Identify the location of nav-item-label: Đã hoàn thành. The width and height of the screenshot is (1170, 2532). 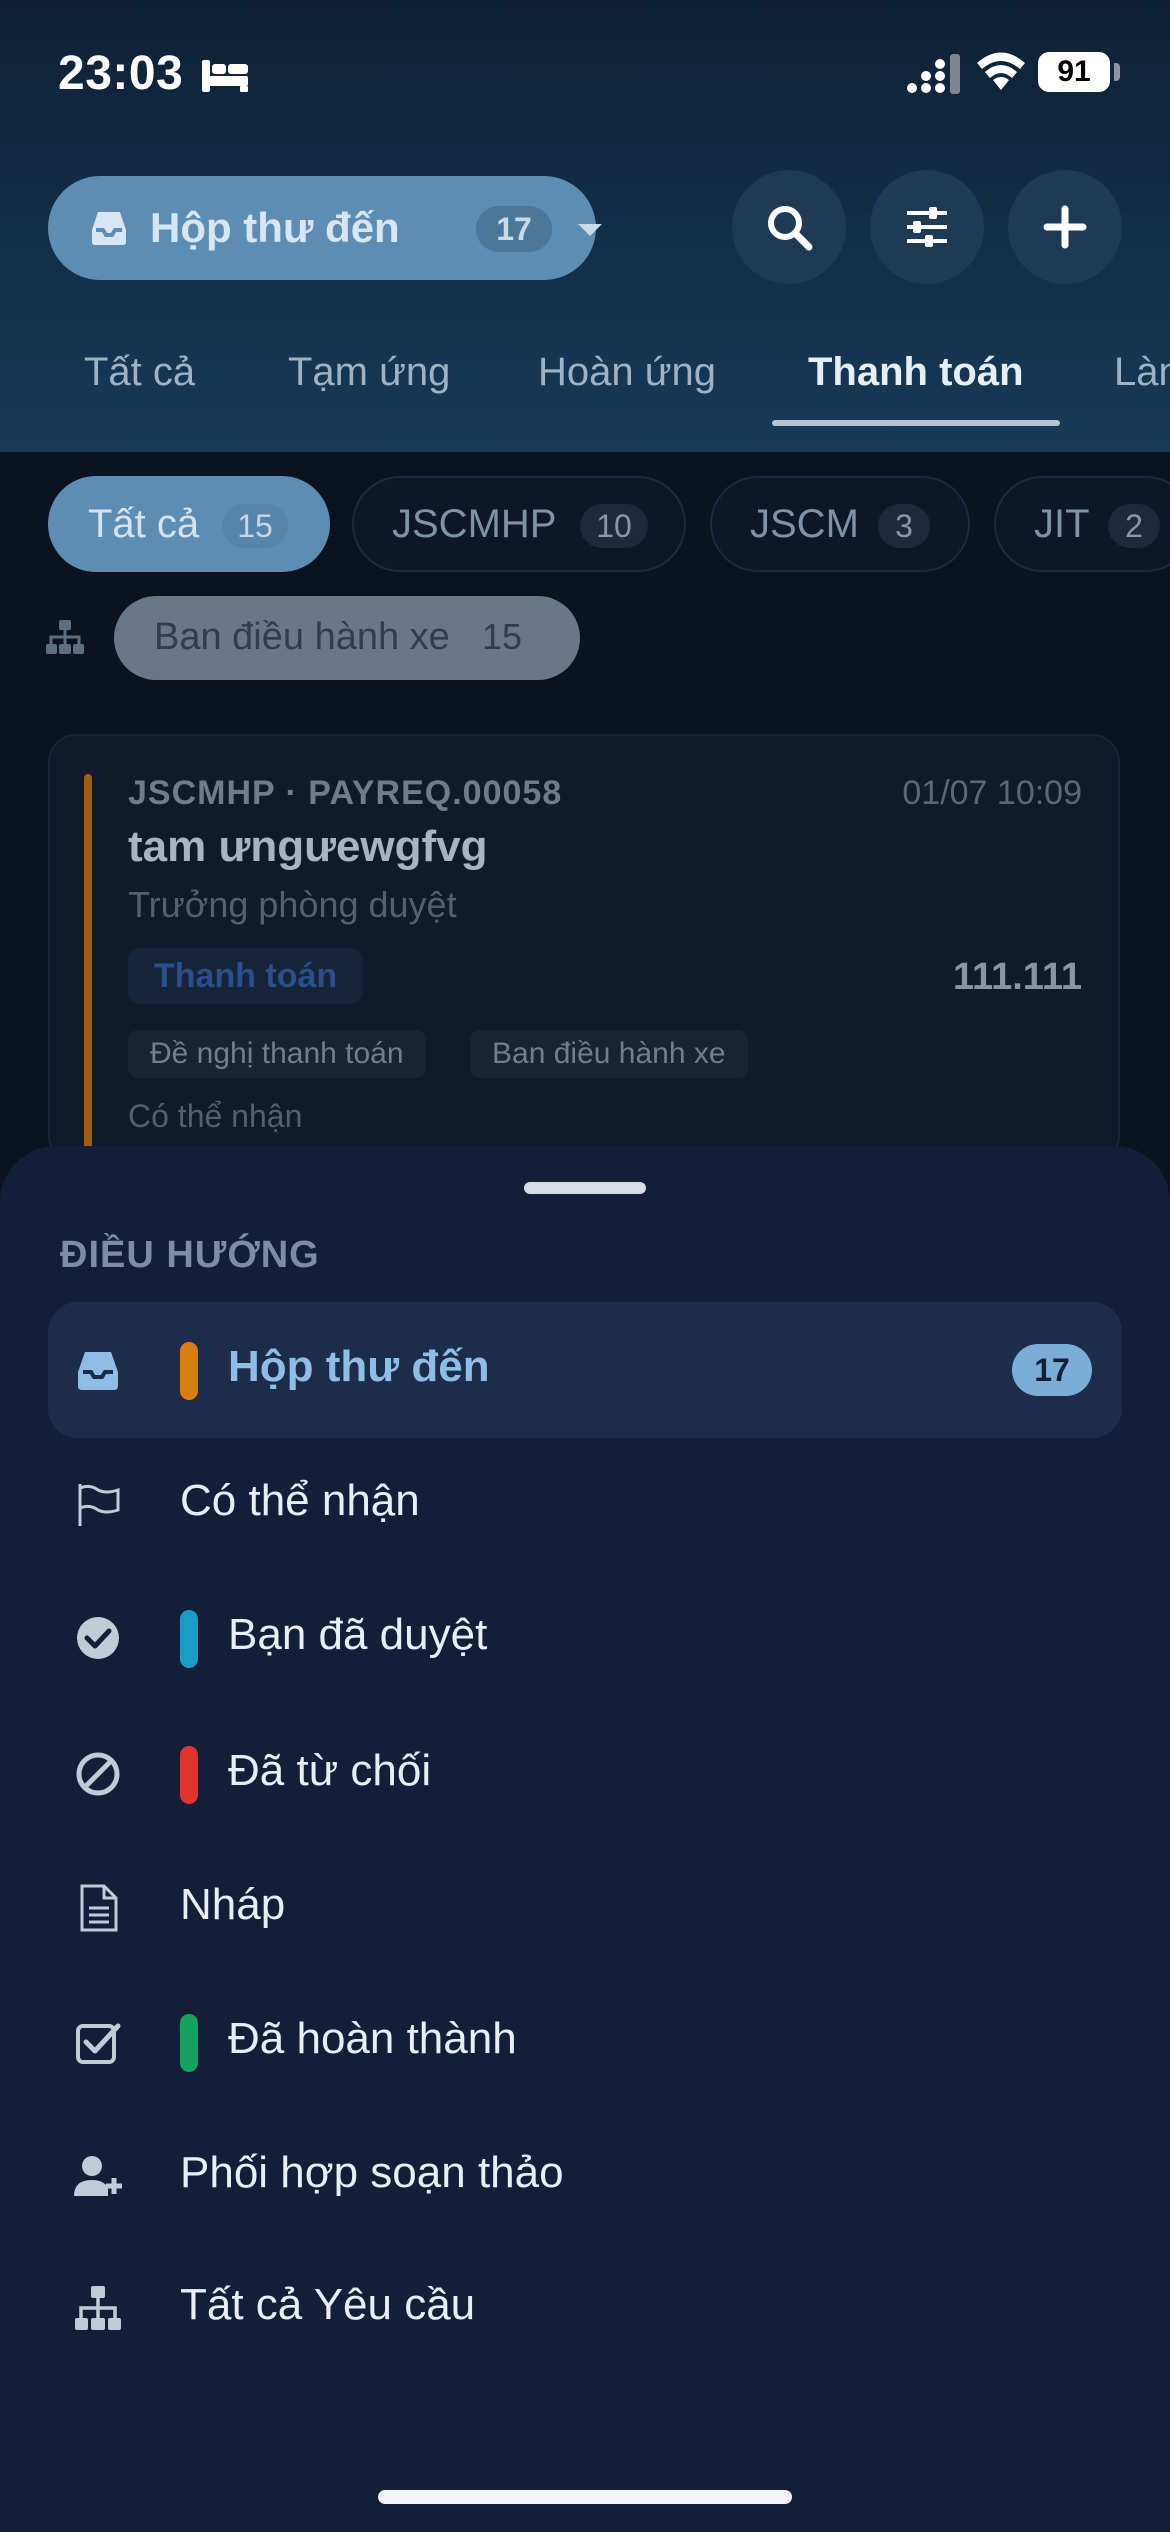
(372, 2038).